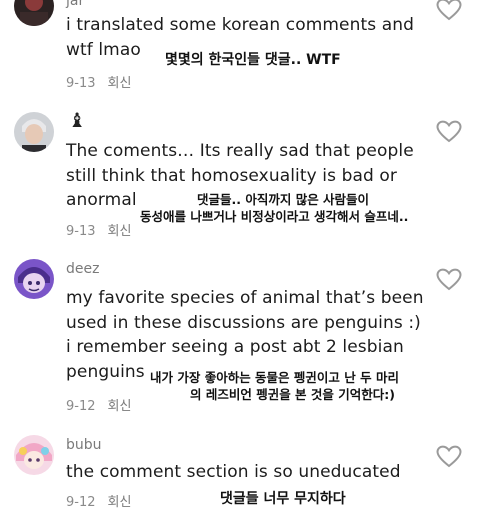 The height and width of the screenshot is (510, 480). What do you see at coordinates (274, 377) in the screenshot?
I see `translation-overlay: 내가 가장 좋아하는 동물은 펭귄이고 난 두 마리` at bounding box center [274, 377].